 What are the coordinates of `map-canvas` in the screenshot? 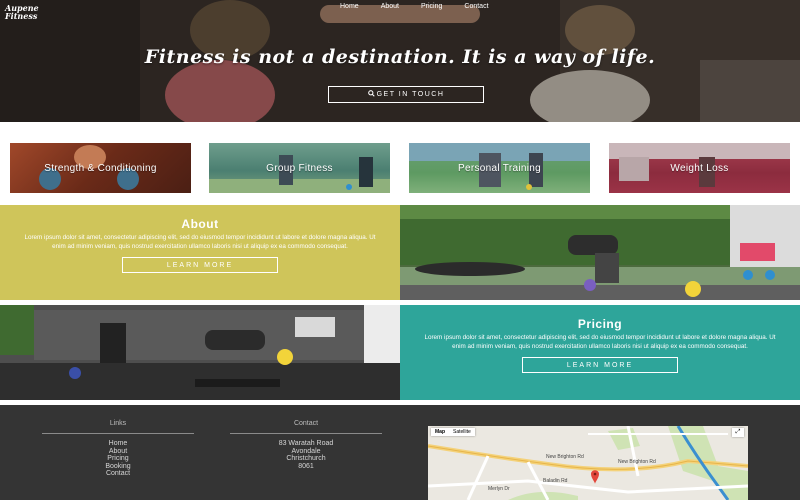 It's located at (588, 463).